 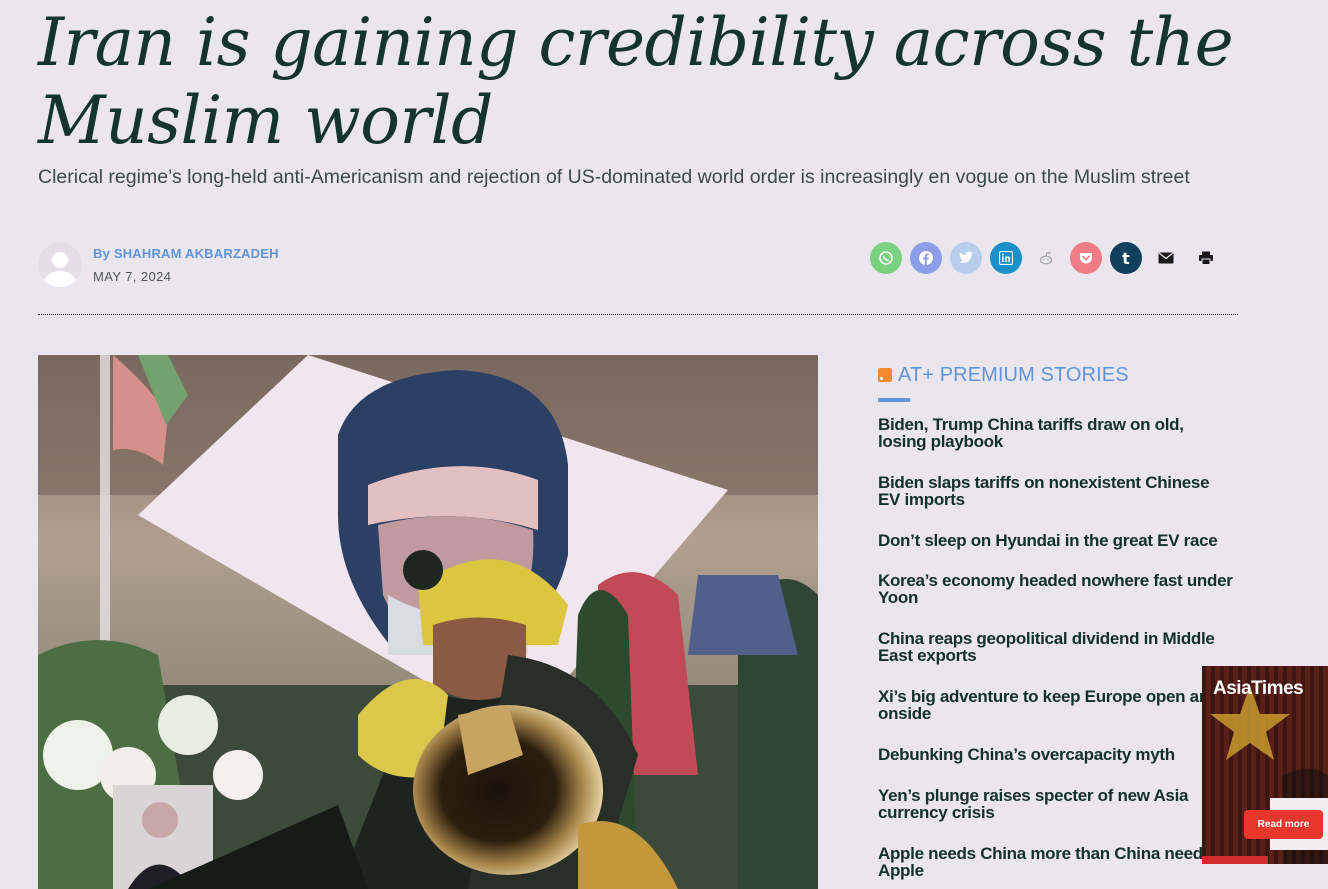 I want to click on email-icon, so click(x=1166, y=258).